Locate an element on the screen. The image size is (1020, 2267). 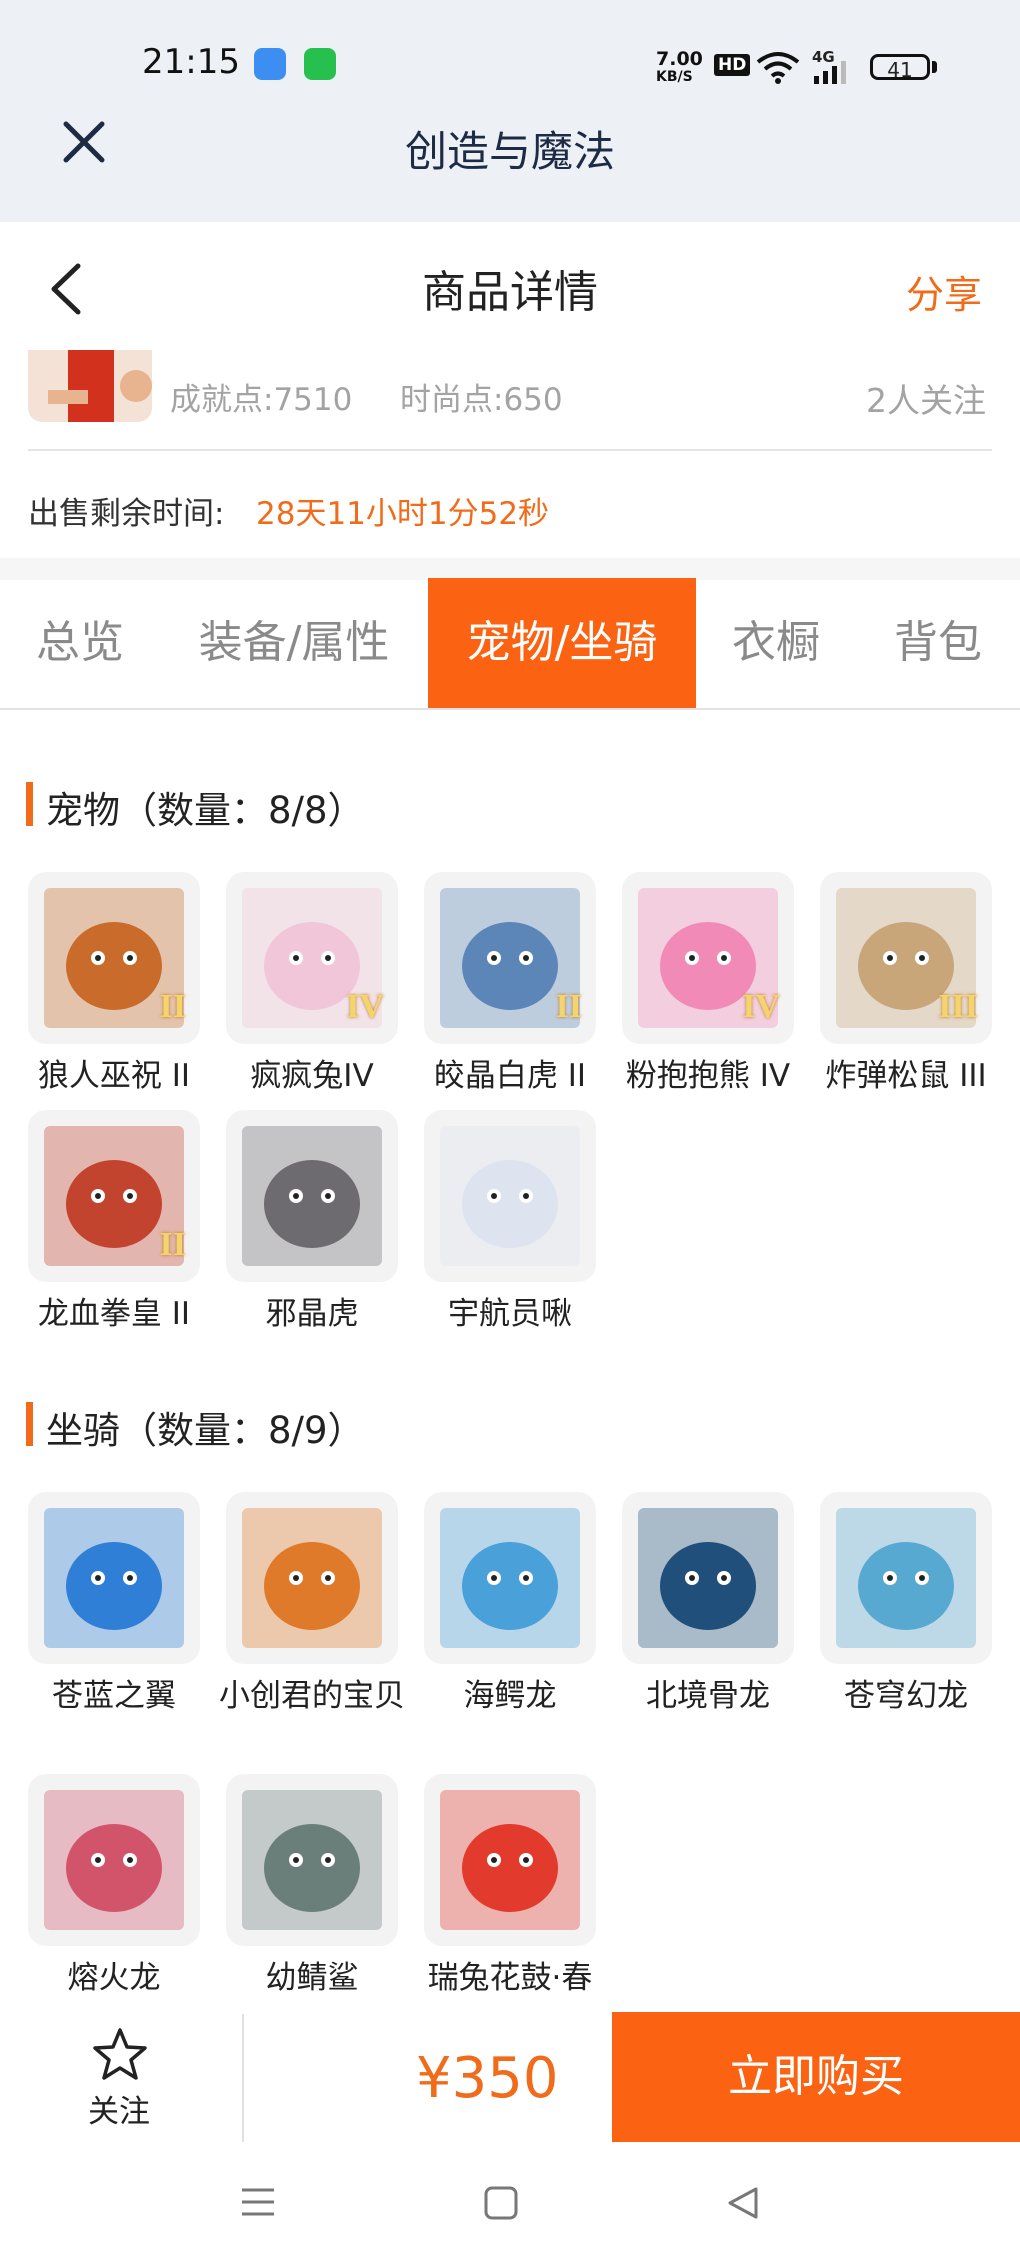
wifi-icon is located at coordinates (778, 68).